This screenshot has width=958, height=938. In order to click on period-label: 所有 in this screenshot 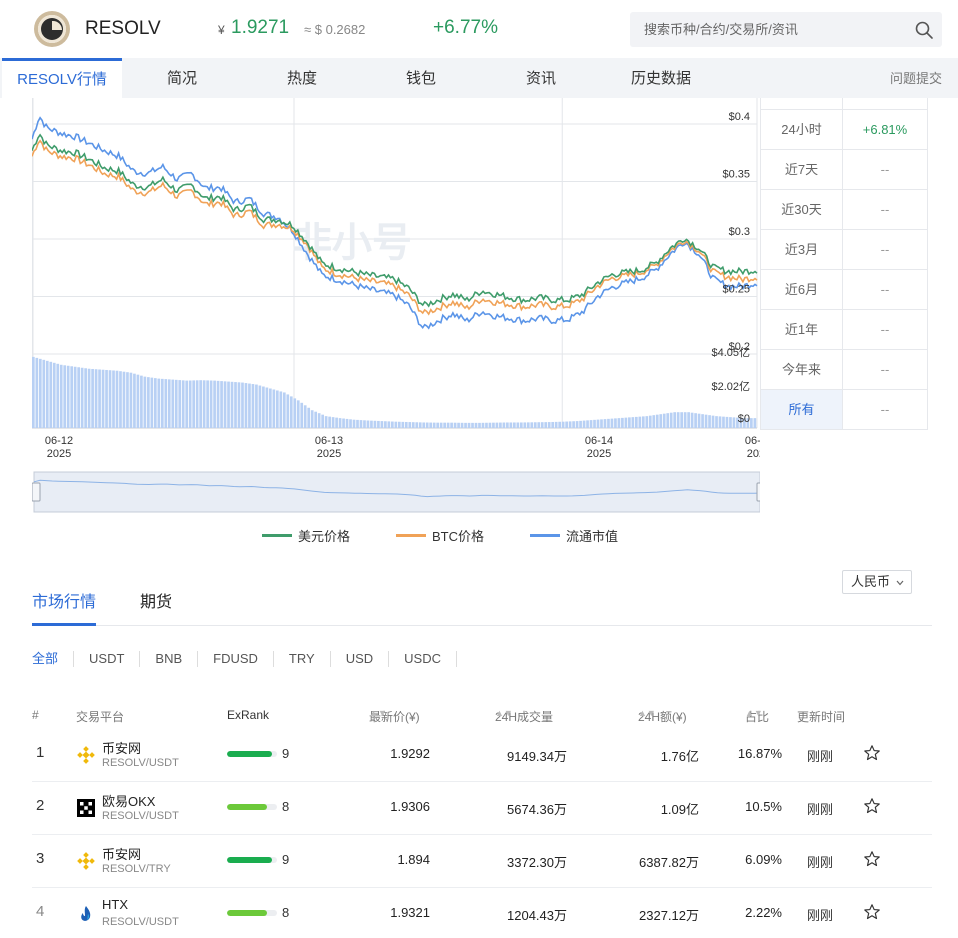, I will do `click(802, 409)`.